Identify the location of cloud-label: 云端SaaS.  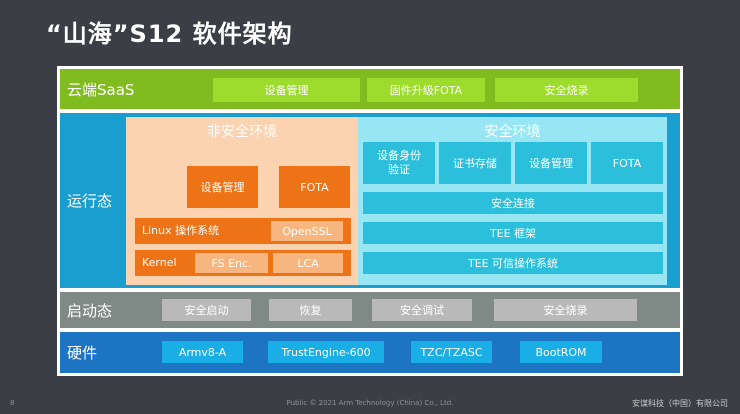
(101, 89).